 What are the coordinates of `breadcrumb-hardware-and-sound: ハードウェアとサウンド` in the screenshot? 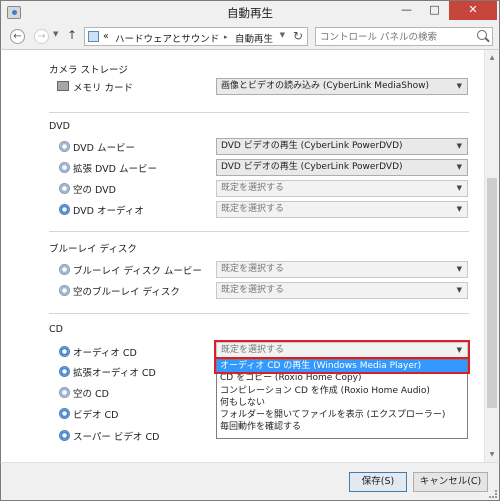 It's located at (167, 38).